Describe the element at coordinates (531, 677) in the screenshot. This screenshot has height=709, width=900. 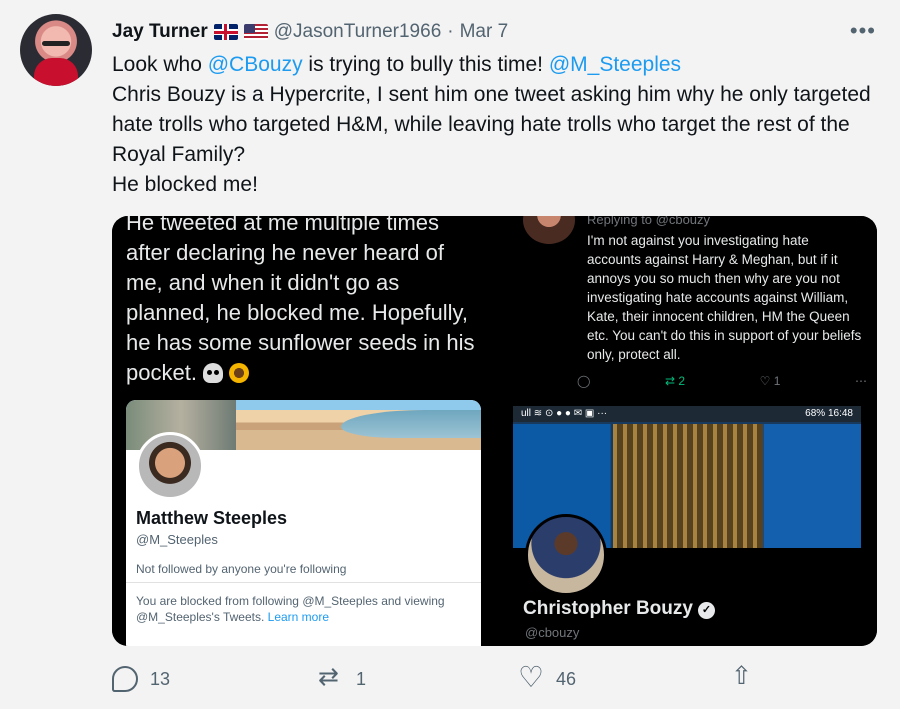
I see `heart-icon` at that location.